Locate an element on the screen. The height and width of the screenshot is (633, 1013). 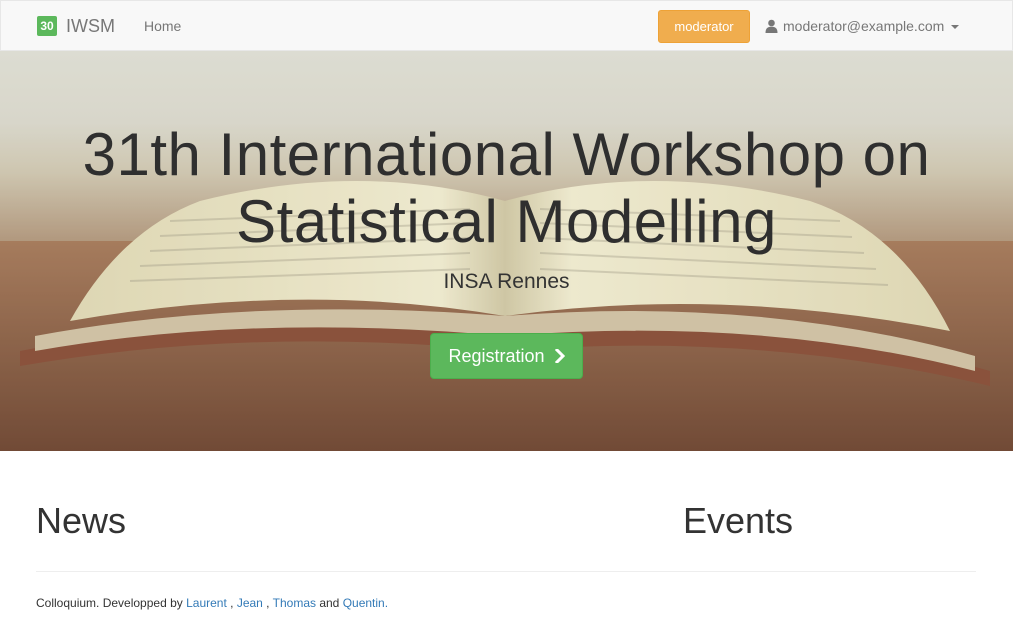
news-heading: News is located at coordinates (81, 520).